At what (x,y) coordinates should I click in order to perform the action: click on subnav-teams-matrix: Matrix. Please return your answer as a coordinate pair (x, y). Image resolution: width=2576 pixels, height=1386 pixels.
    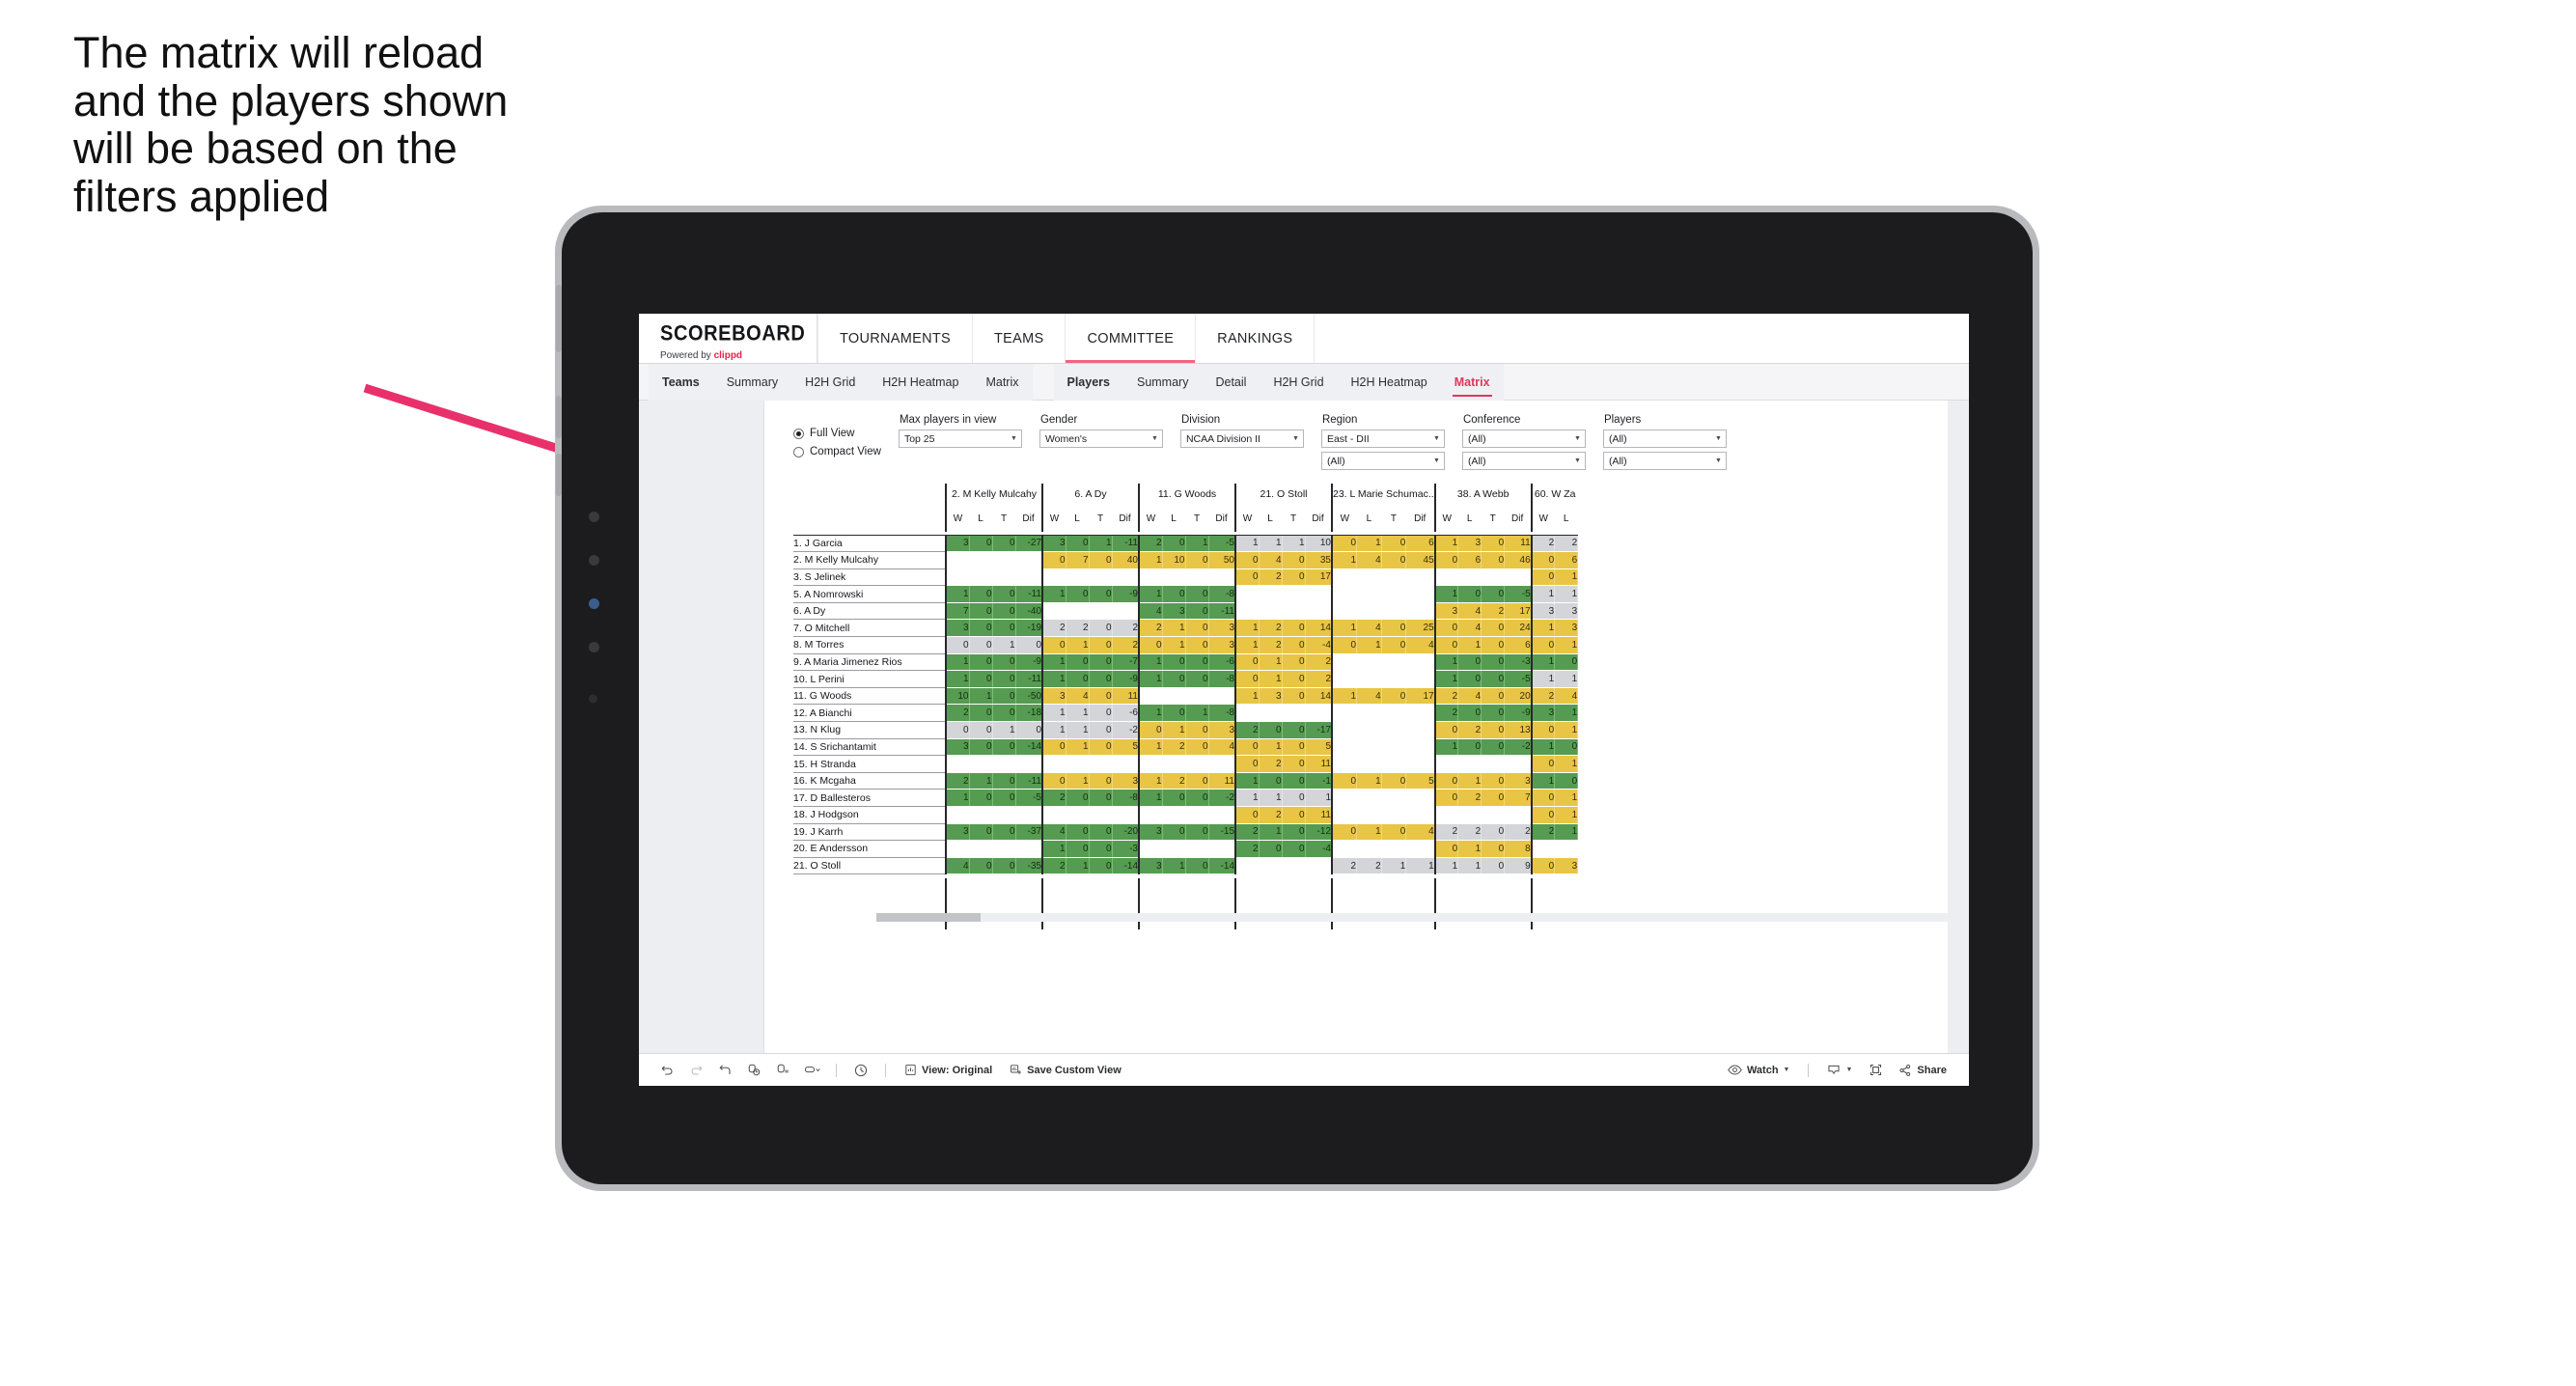
    Looking at the image, I should click on (1002, 382).